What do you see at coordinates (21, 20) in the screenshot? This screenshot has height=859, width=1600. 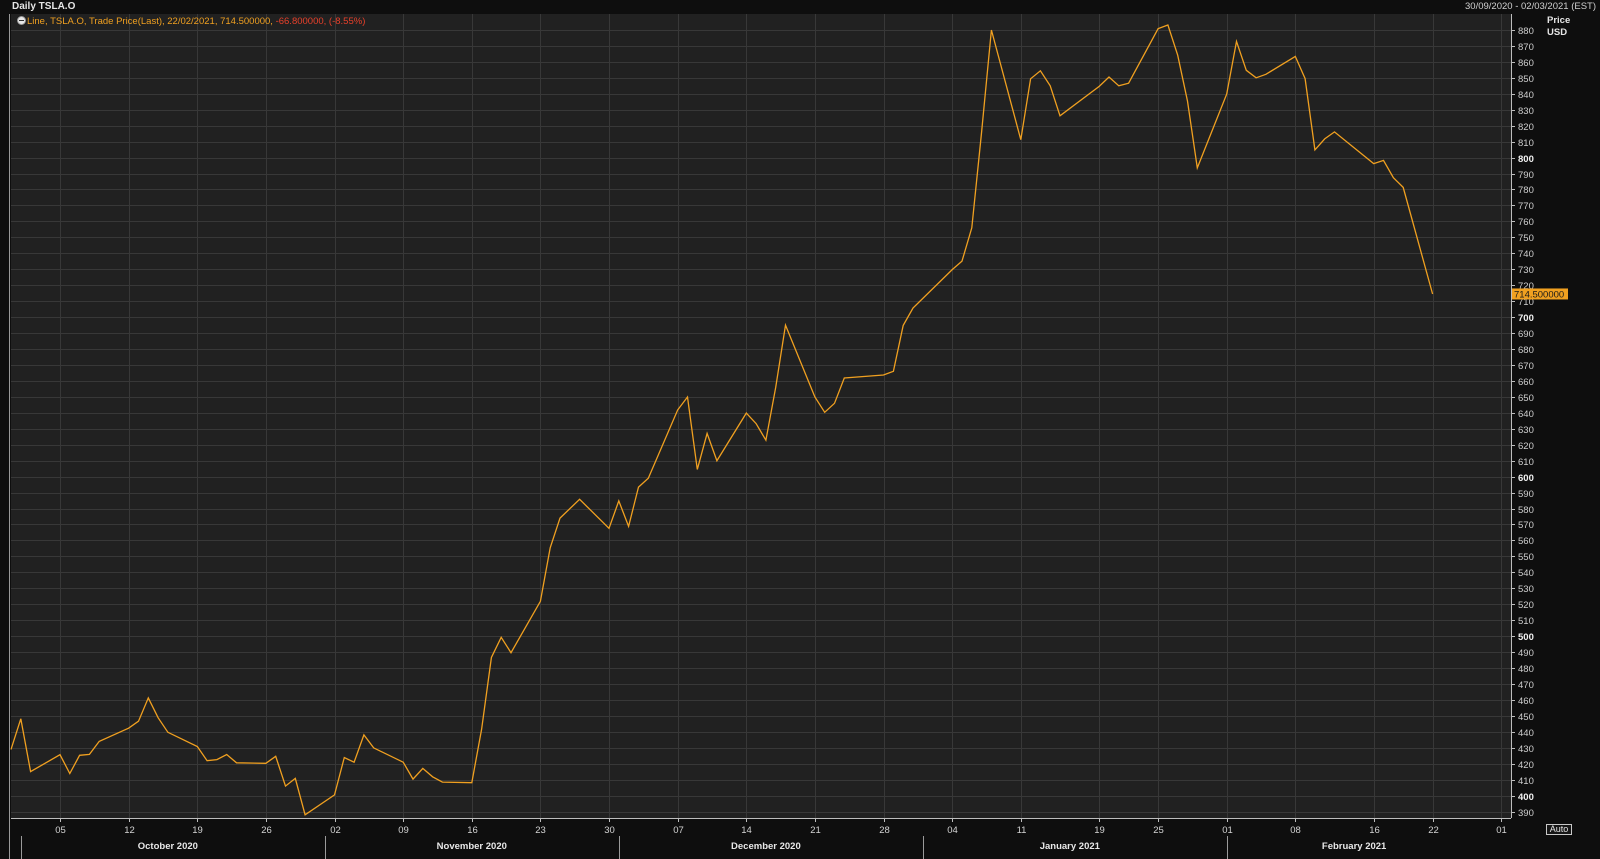 I see `legend-toggle-icon` at bounding box center [21, 20].